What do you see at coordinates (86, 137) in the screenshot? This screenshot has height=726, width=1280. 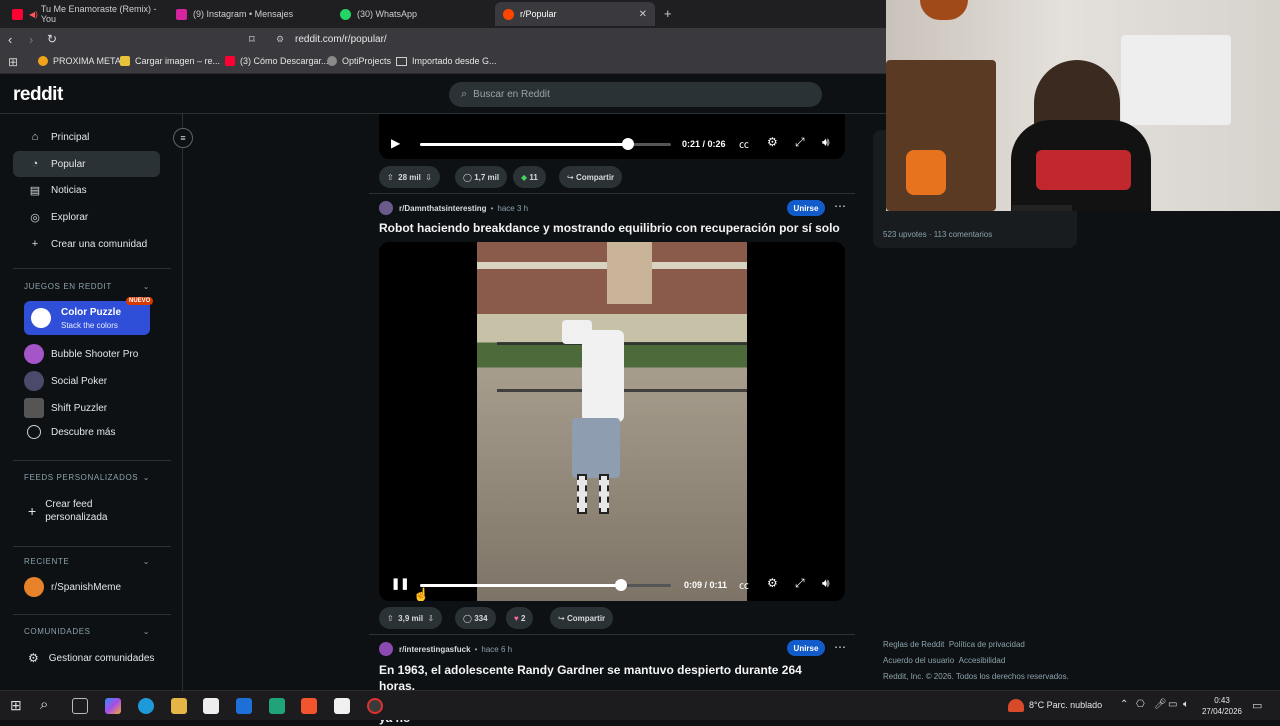 I see `nav-principal: ⌂ Principal` at bounding box center [86, 137].